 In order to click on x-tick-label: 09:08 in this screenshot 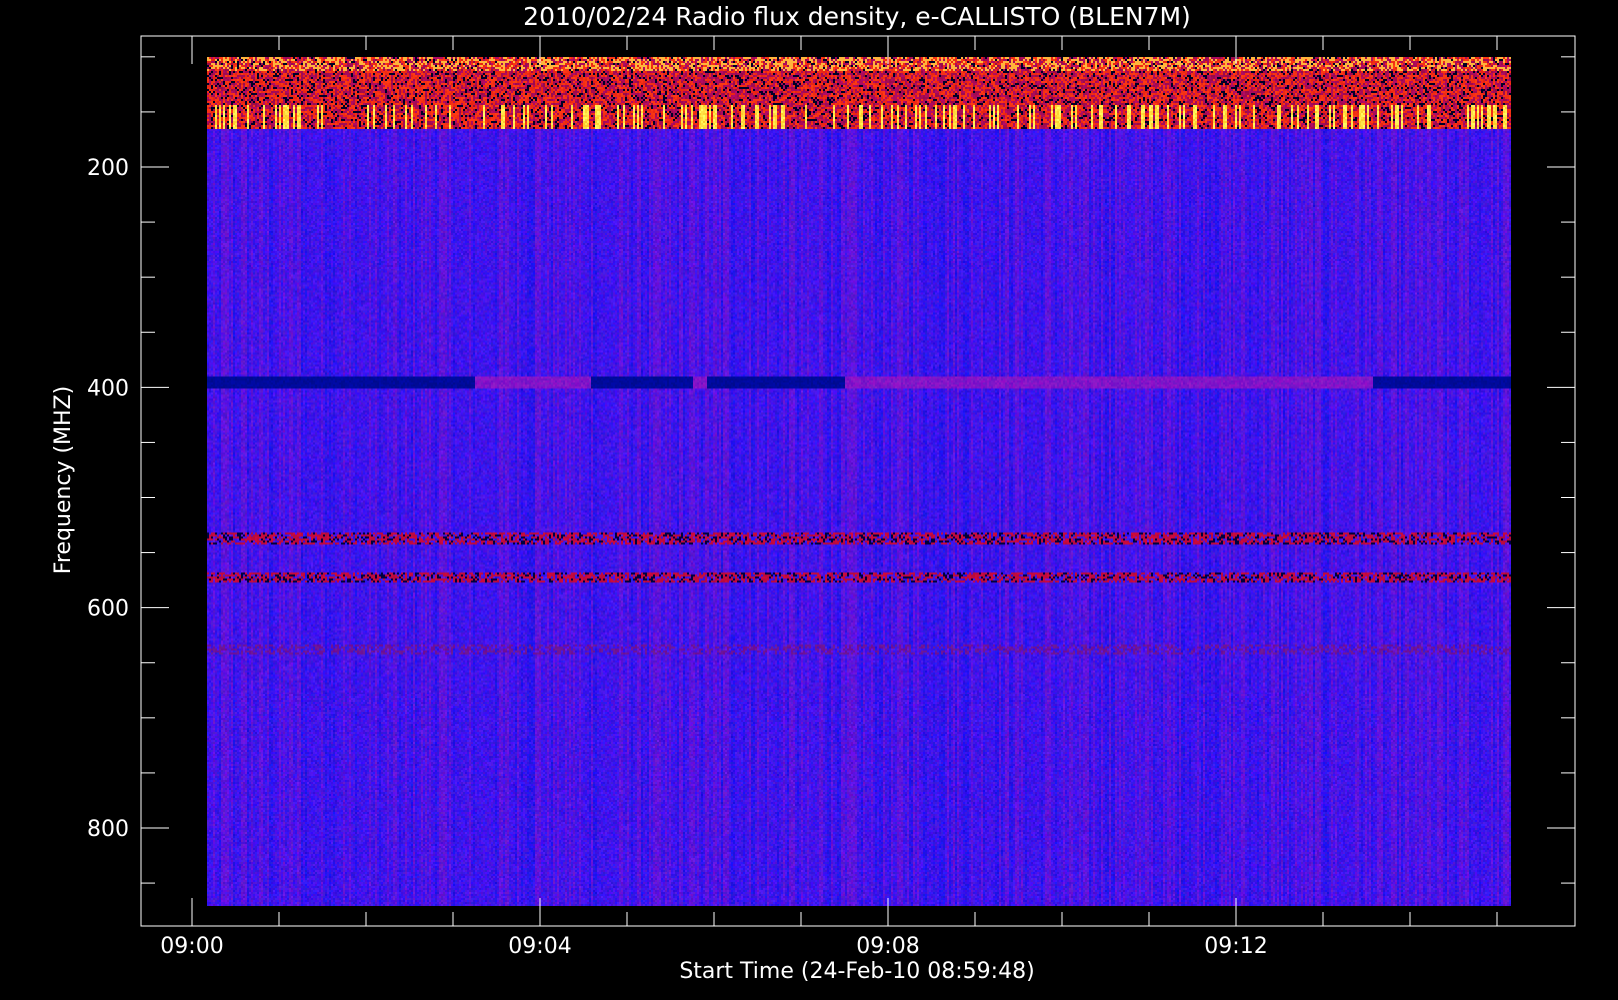, I will do `click(887, 946)`.